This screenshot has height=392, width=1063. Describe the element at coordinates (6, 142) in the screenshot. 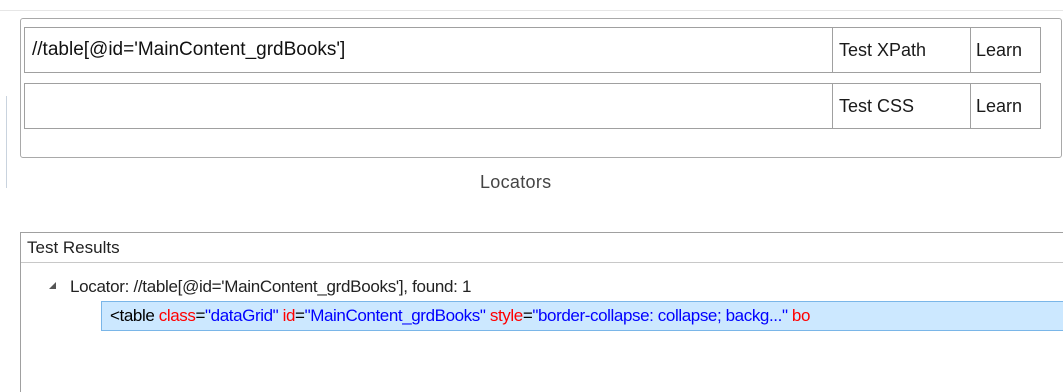

I see `splitter-edge` at that location.